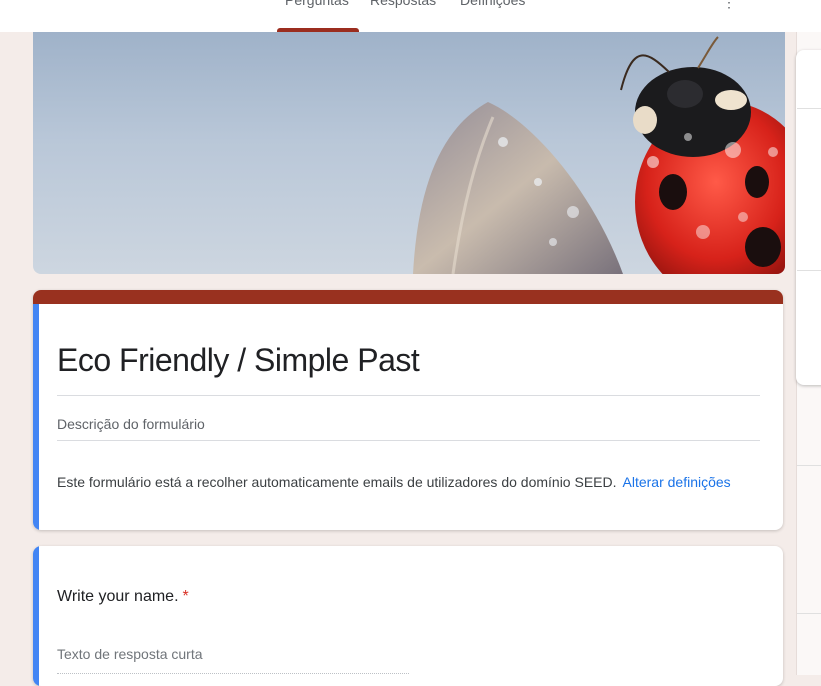 This screenshot has height=686, width=821. What do you see at coordinates (130, 654) in the screenshot?
I see `short-answer-placeholder: Texto de resposta curta` at bounding box center [130, 654].